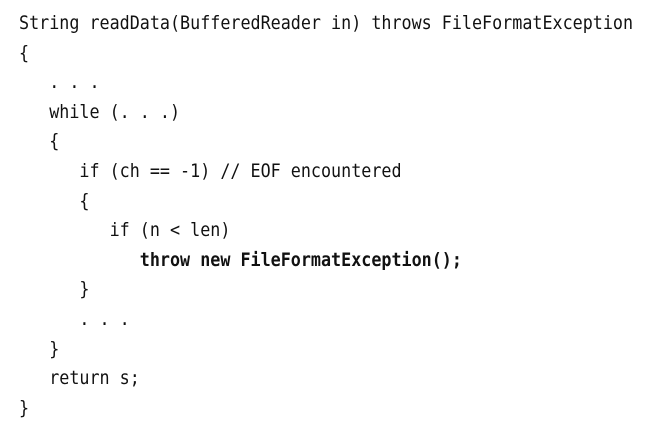  Describe the element at coordinates (210, 170) in the screenshot. I see `code-line-6: if (ch == -1) // EOF encountered` at that location.